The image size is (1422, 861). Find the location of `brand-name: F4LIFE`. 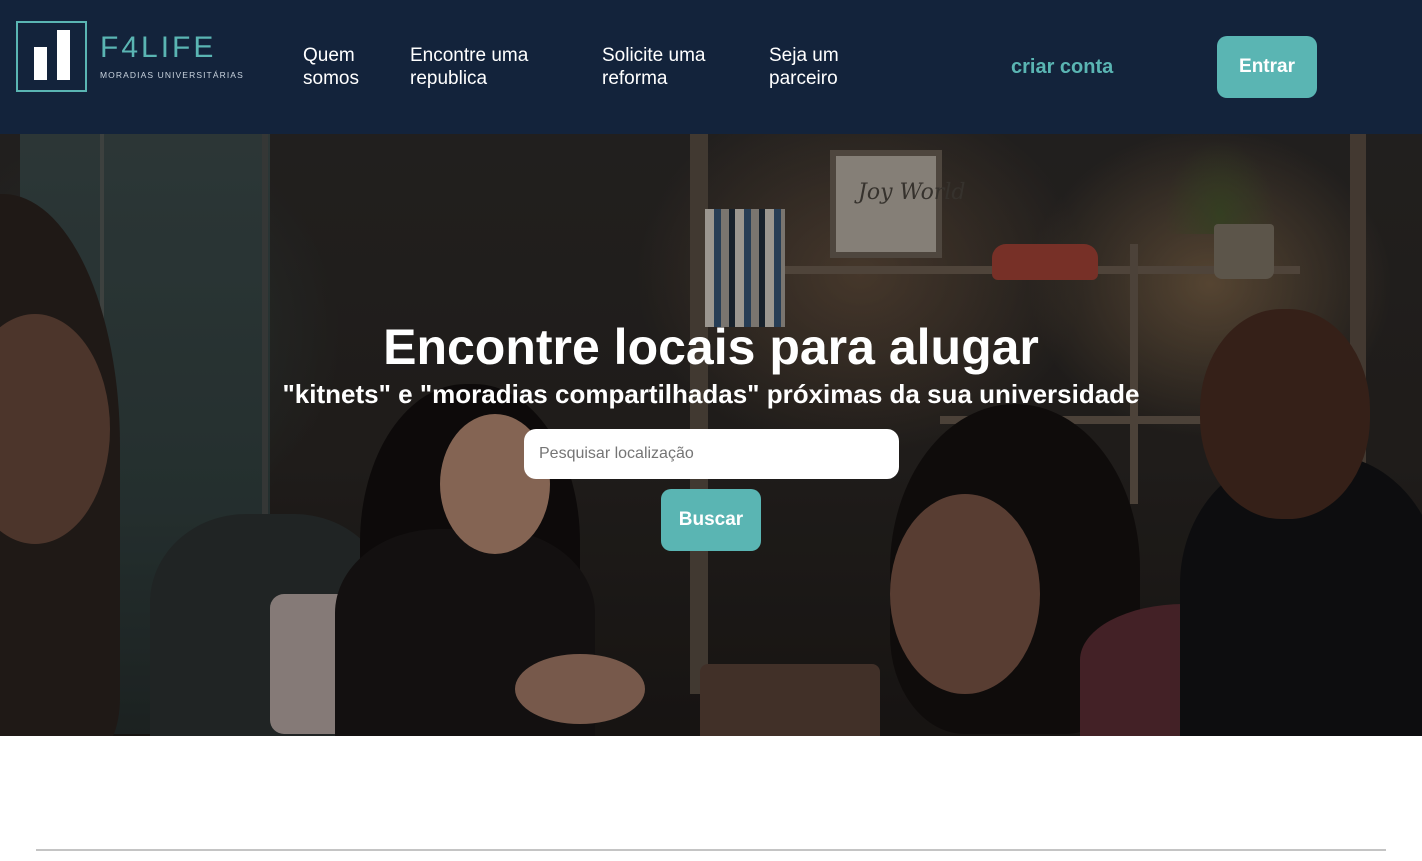

brand-name: F4LIFE is located at coordinates (158, 47).